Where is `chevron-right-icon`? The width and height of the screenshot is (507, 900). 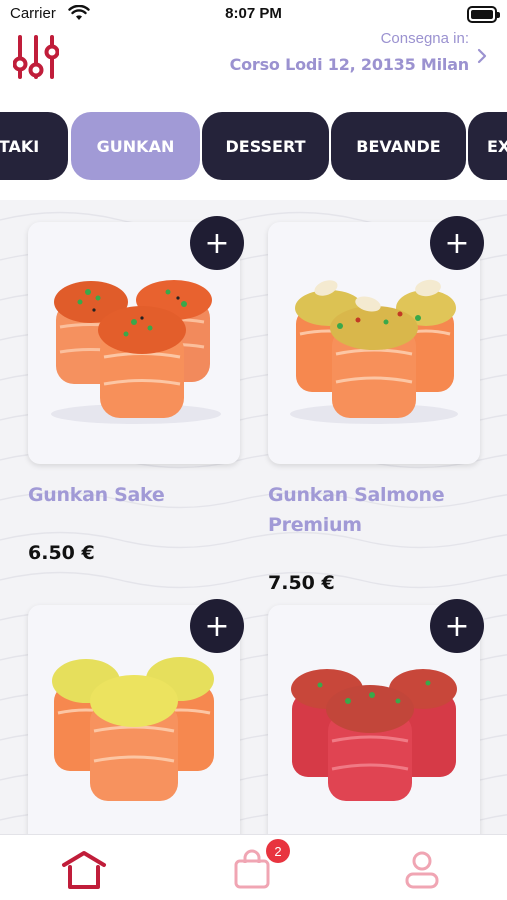 chevron-right-icon is located at coordinates (482, 56).